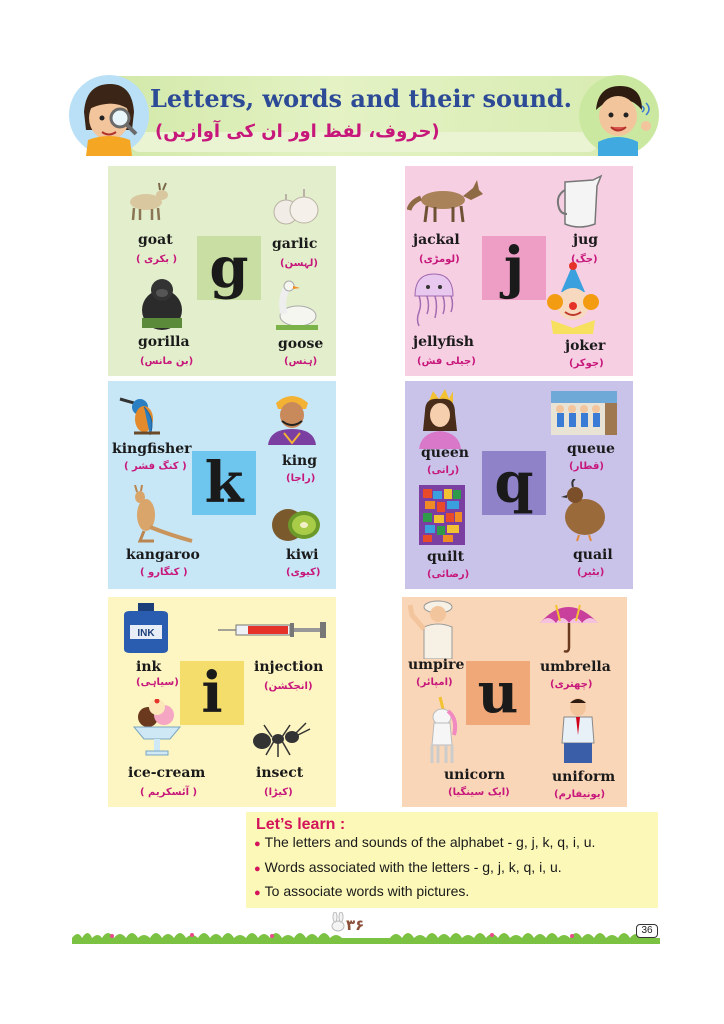 This screenshot has height=1024, width=724. I want to click on insect-icon, so click(282, 739).